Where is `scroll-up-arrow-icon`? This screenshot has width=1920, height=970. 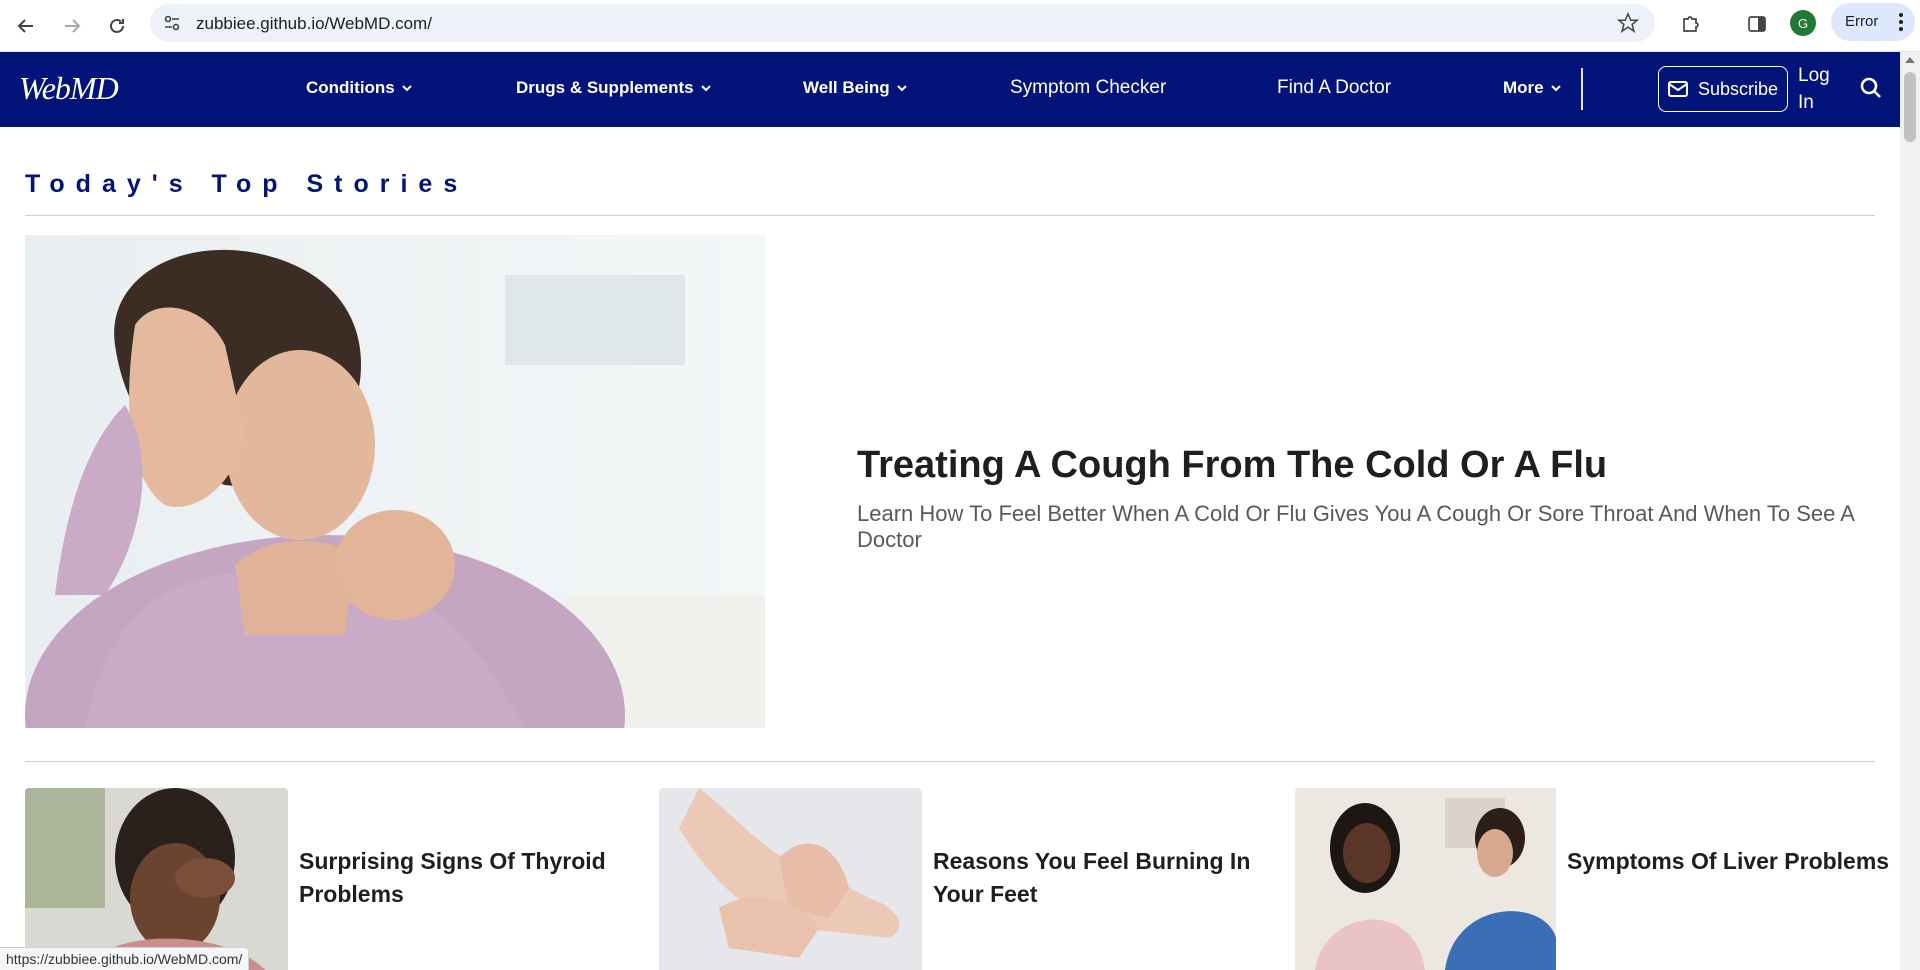 scroll-up-arrow-icon is located at coordinates (1910, 60).